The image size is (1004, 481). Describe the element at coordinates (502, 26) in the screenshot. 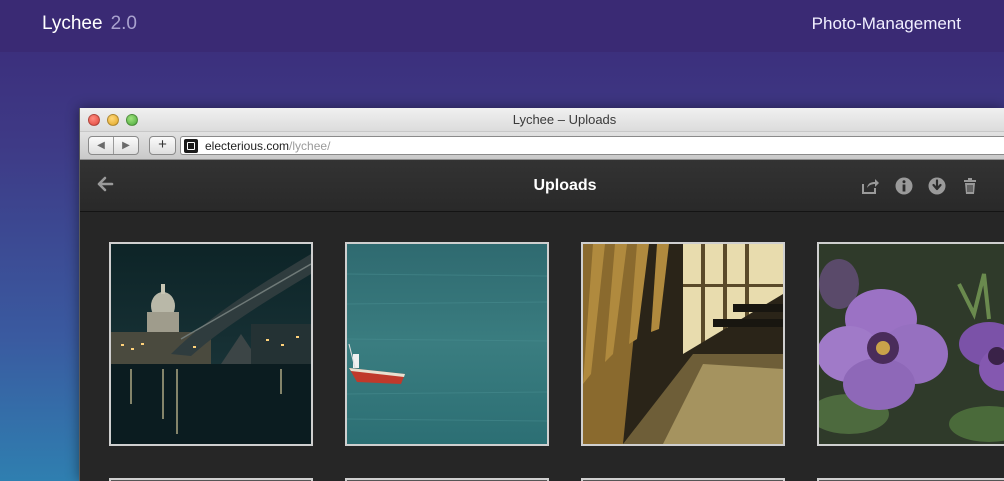

I see `site-header: Lychee 2.0 Photo-Management` at that location.